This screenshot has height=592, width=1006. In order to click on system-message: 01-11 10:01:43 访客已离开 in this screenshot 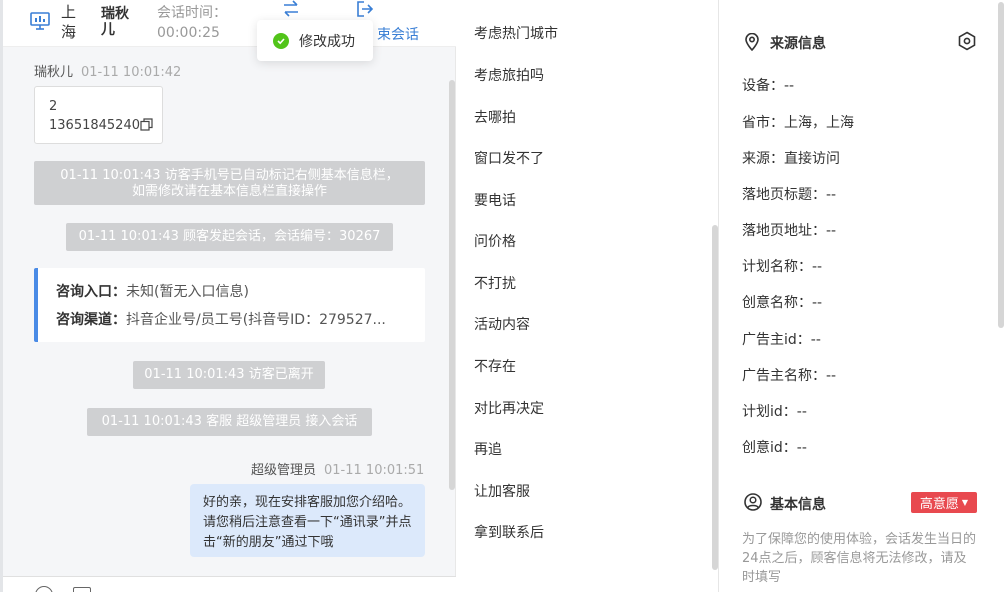, I will do `click(229, 375)`.